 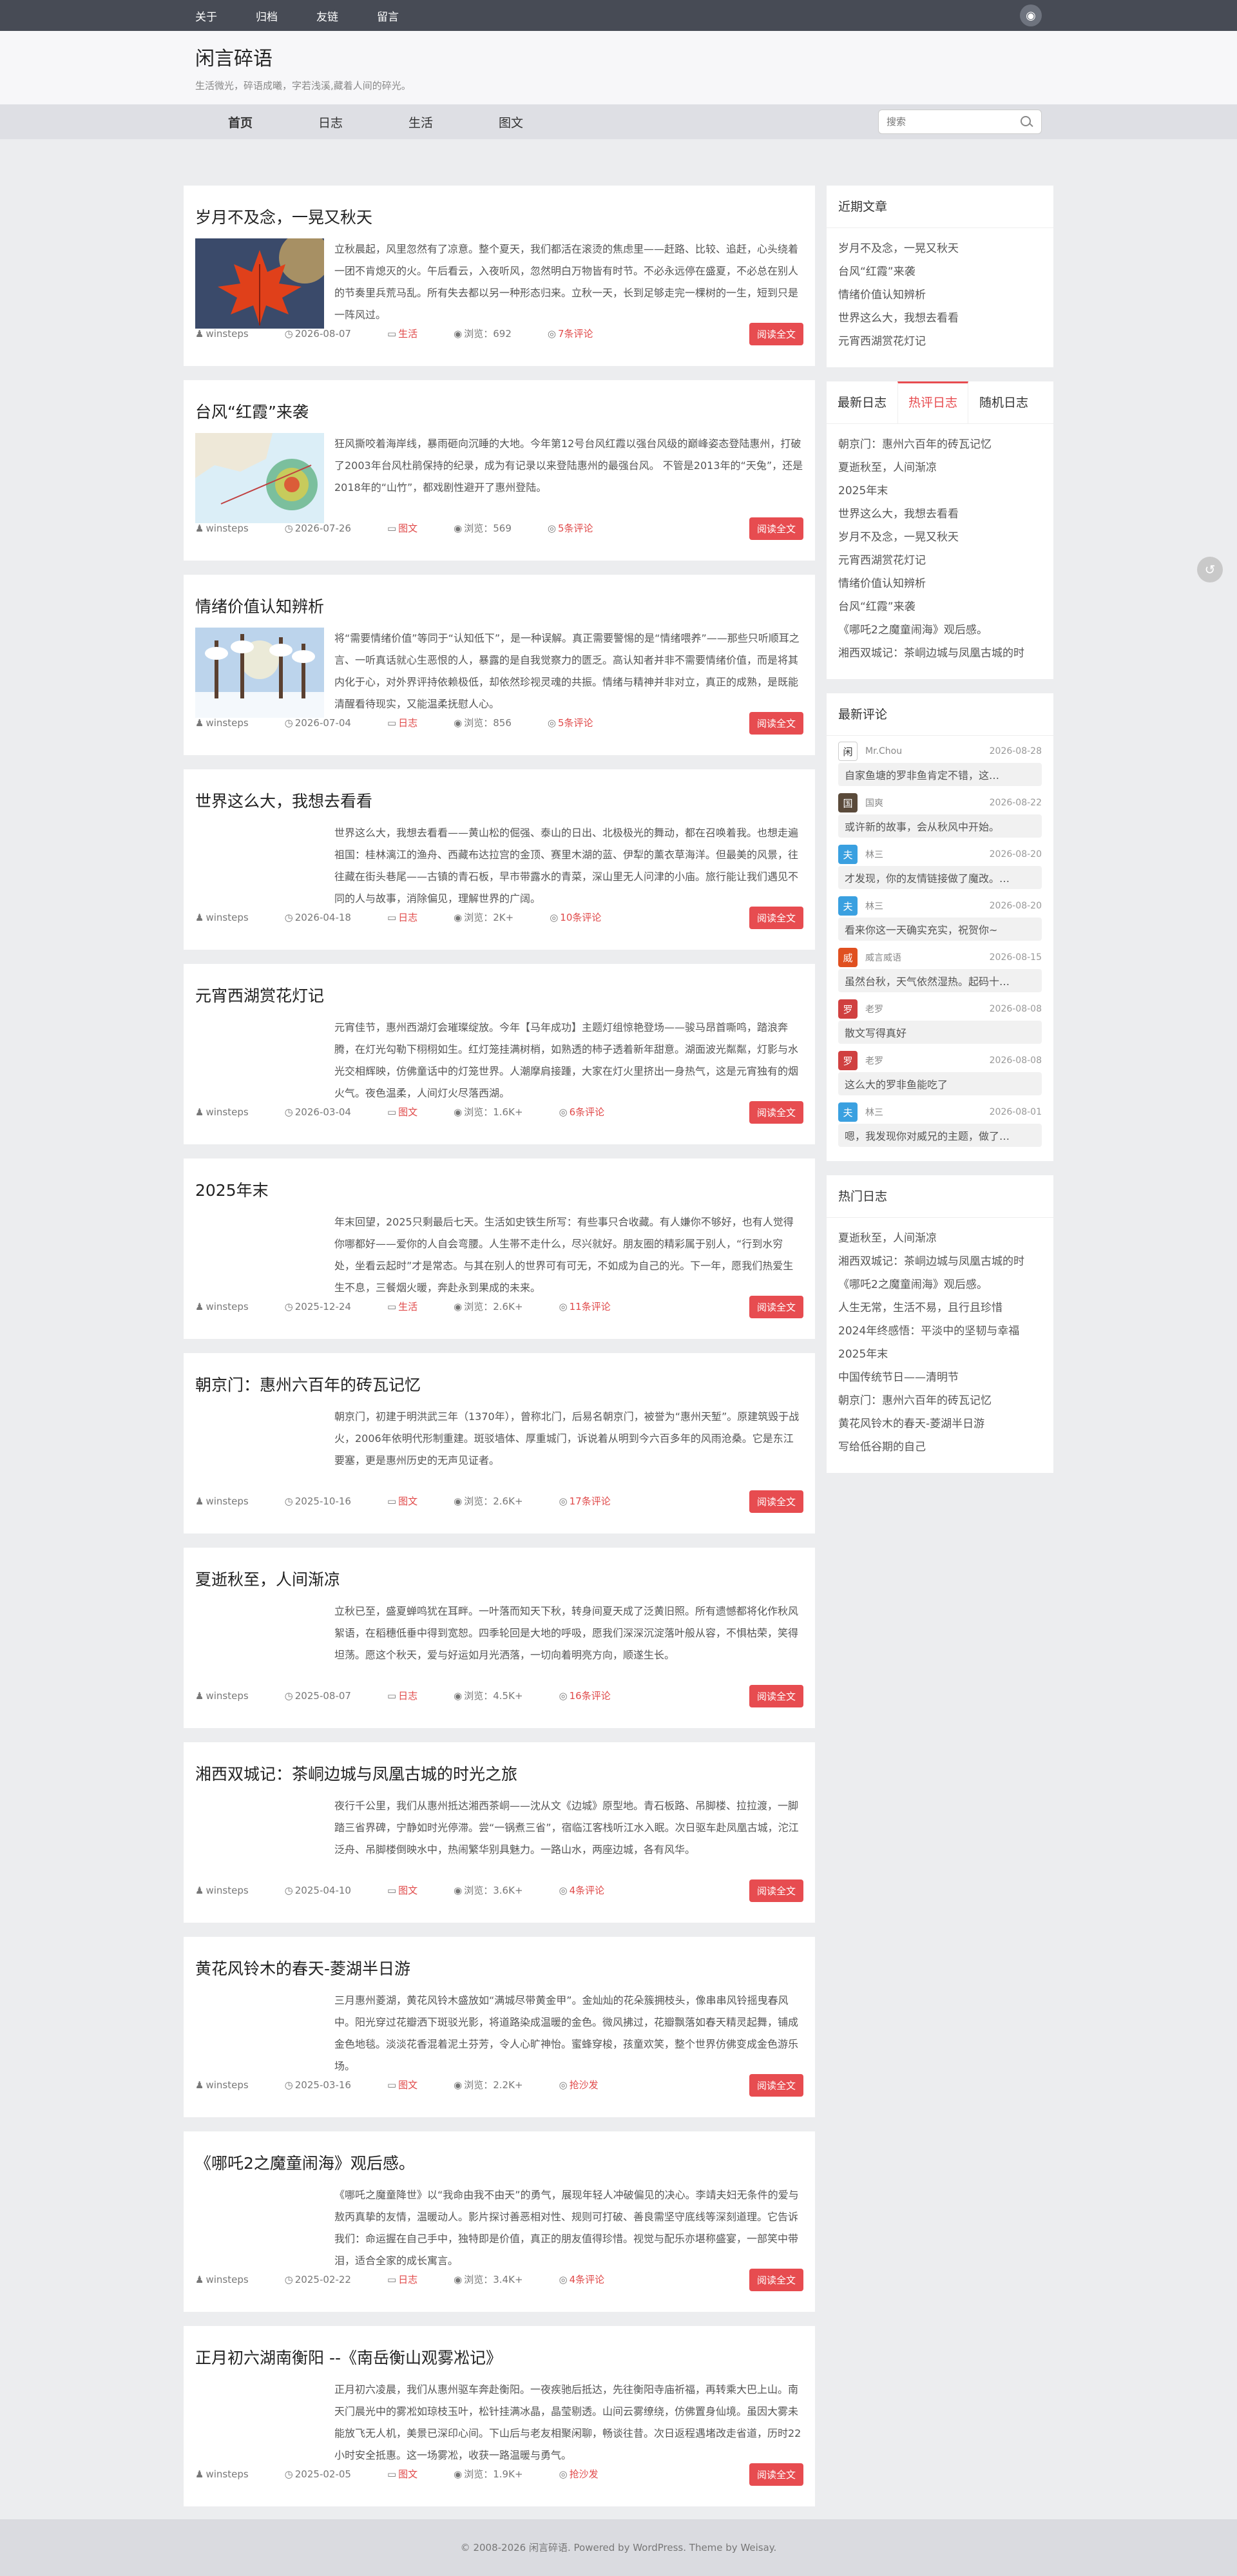 I want to click on post-title: 世界这么大，我想去看看, so click(x=499, y=792).